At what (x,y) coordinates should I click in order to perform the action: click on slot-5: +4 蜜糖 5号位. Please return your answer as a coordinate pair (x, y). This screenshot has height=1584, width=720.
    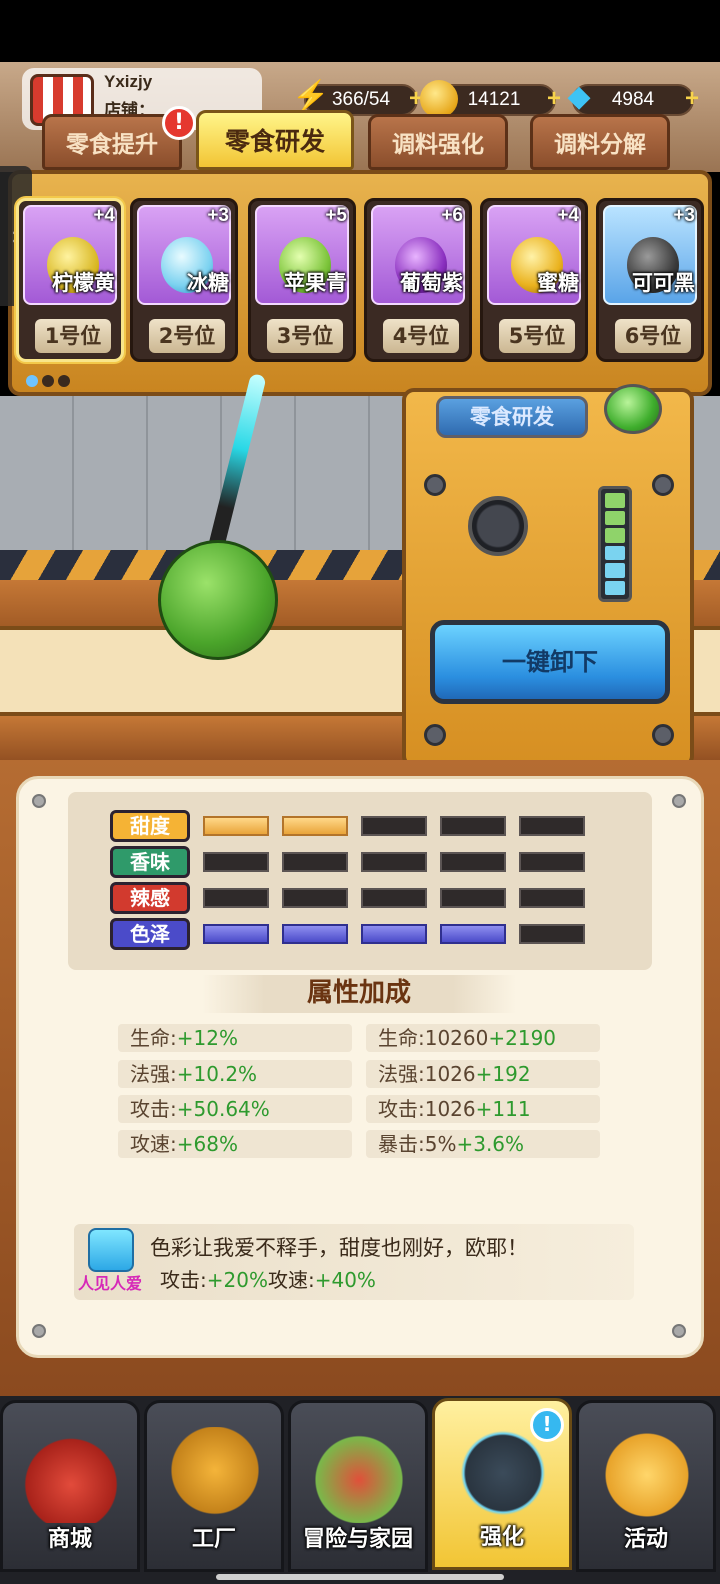
    Looking at the image, I should click on (534, 280).